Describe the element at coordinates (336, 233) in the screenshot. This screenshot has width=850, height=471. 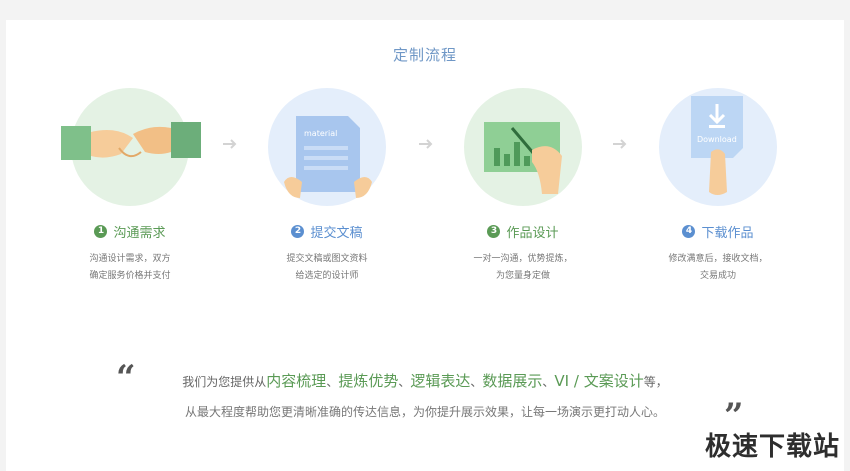
I see `step-2-title: 提交文稿` at that location.